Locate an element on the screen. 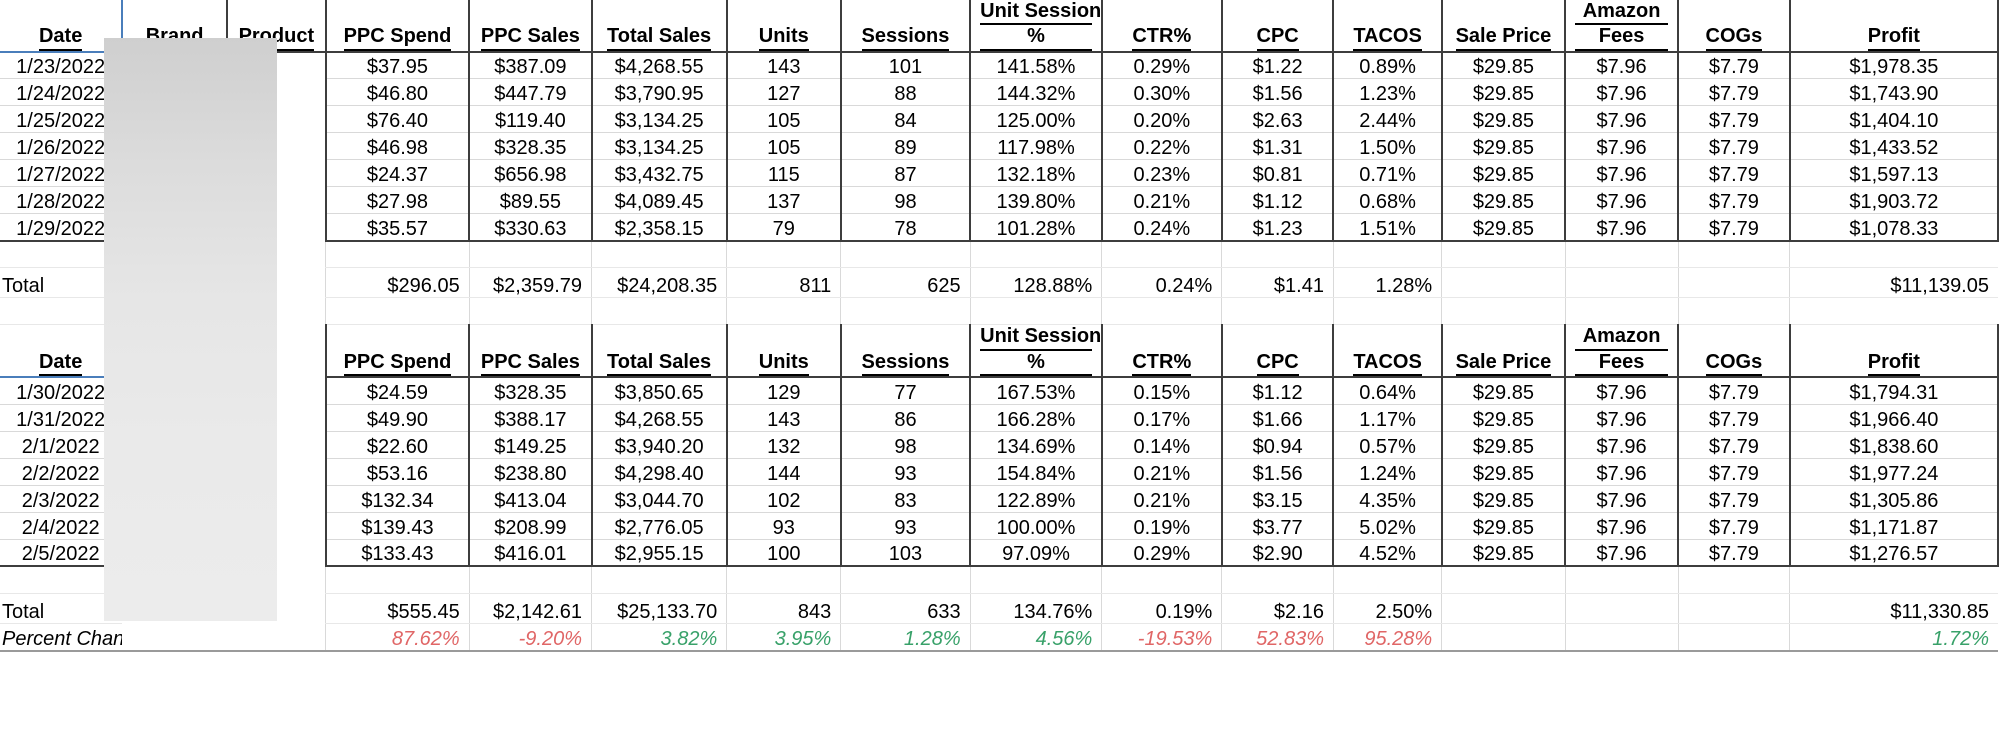 The image size is (1999, 739). cell-tacos: 0.71% is located at coordinates (1387, 173).